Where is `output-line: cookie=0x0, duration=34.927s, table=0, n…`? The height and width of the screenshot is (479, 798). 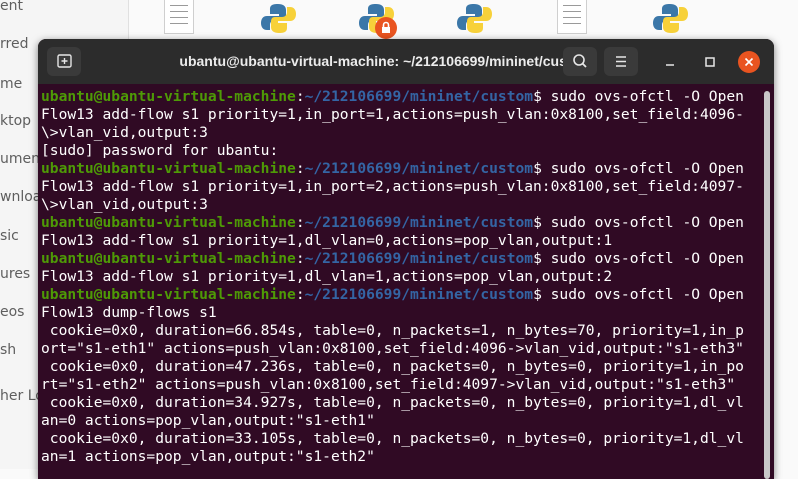
output-line: cookie=0x0, duration=34.927s, table=0, n… is located at coordinates (401, 403).